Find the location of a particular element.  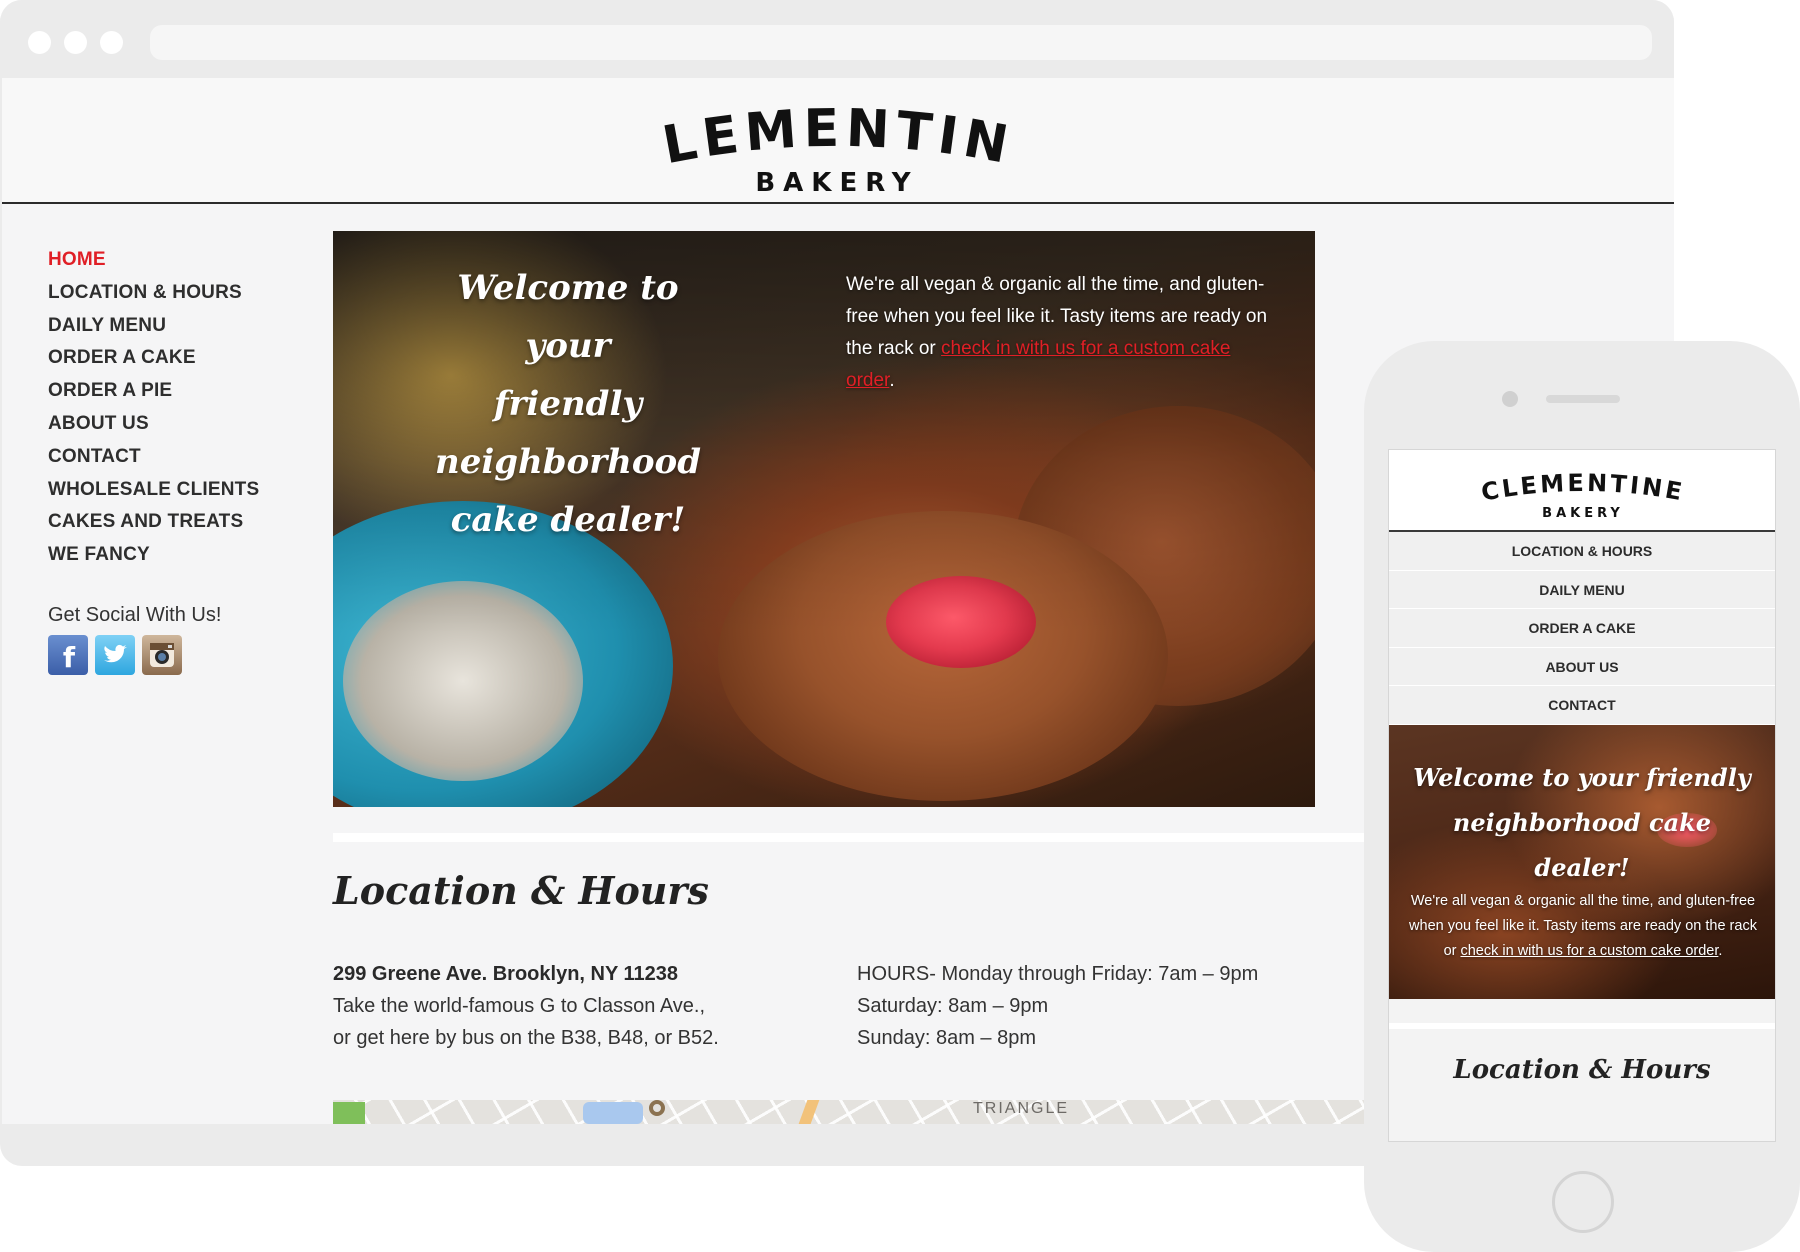

mobile-location-hours-title: Location & Hours is located at coordinates (1582, 1069).